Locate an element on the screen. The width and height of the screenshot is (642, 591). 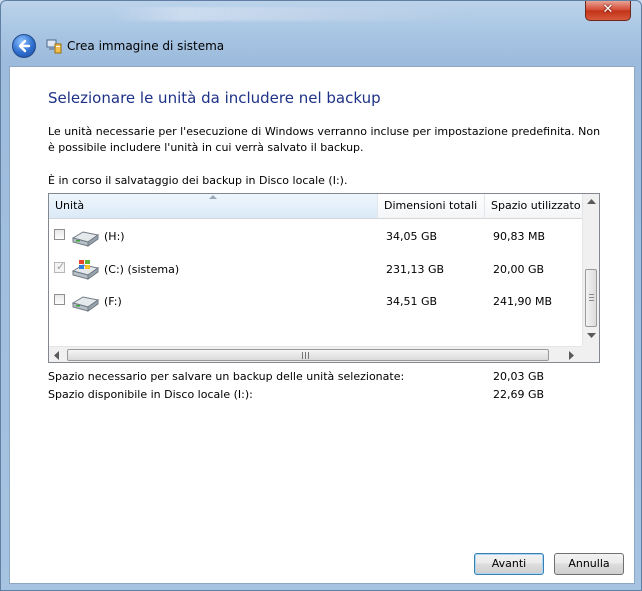
column-header-total-size-label: Dimensioni totali is located at coordinates (431, 205).